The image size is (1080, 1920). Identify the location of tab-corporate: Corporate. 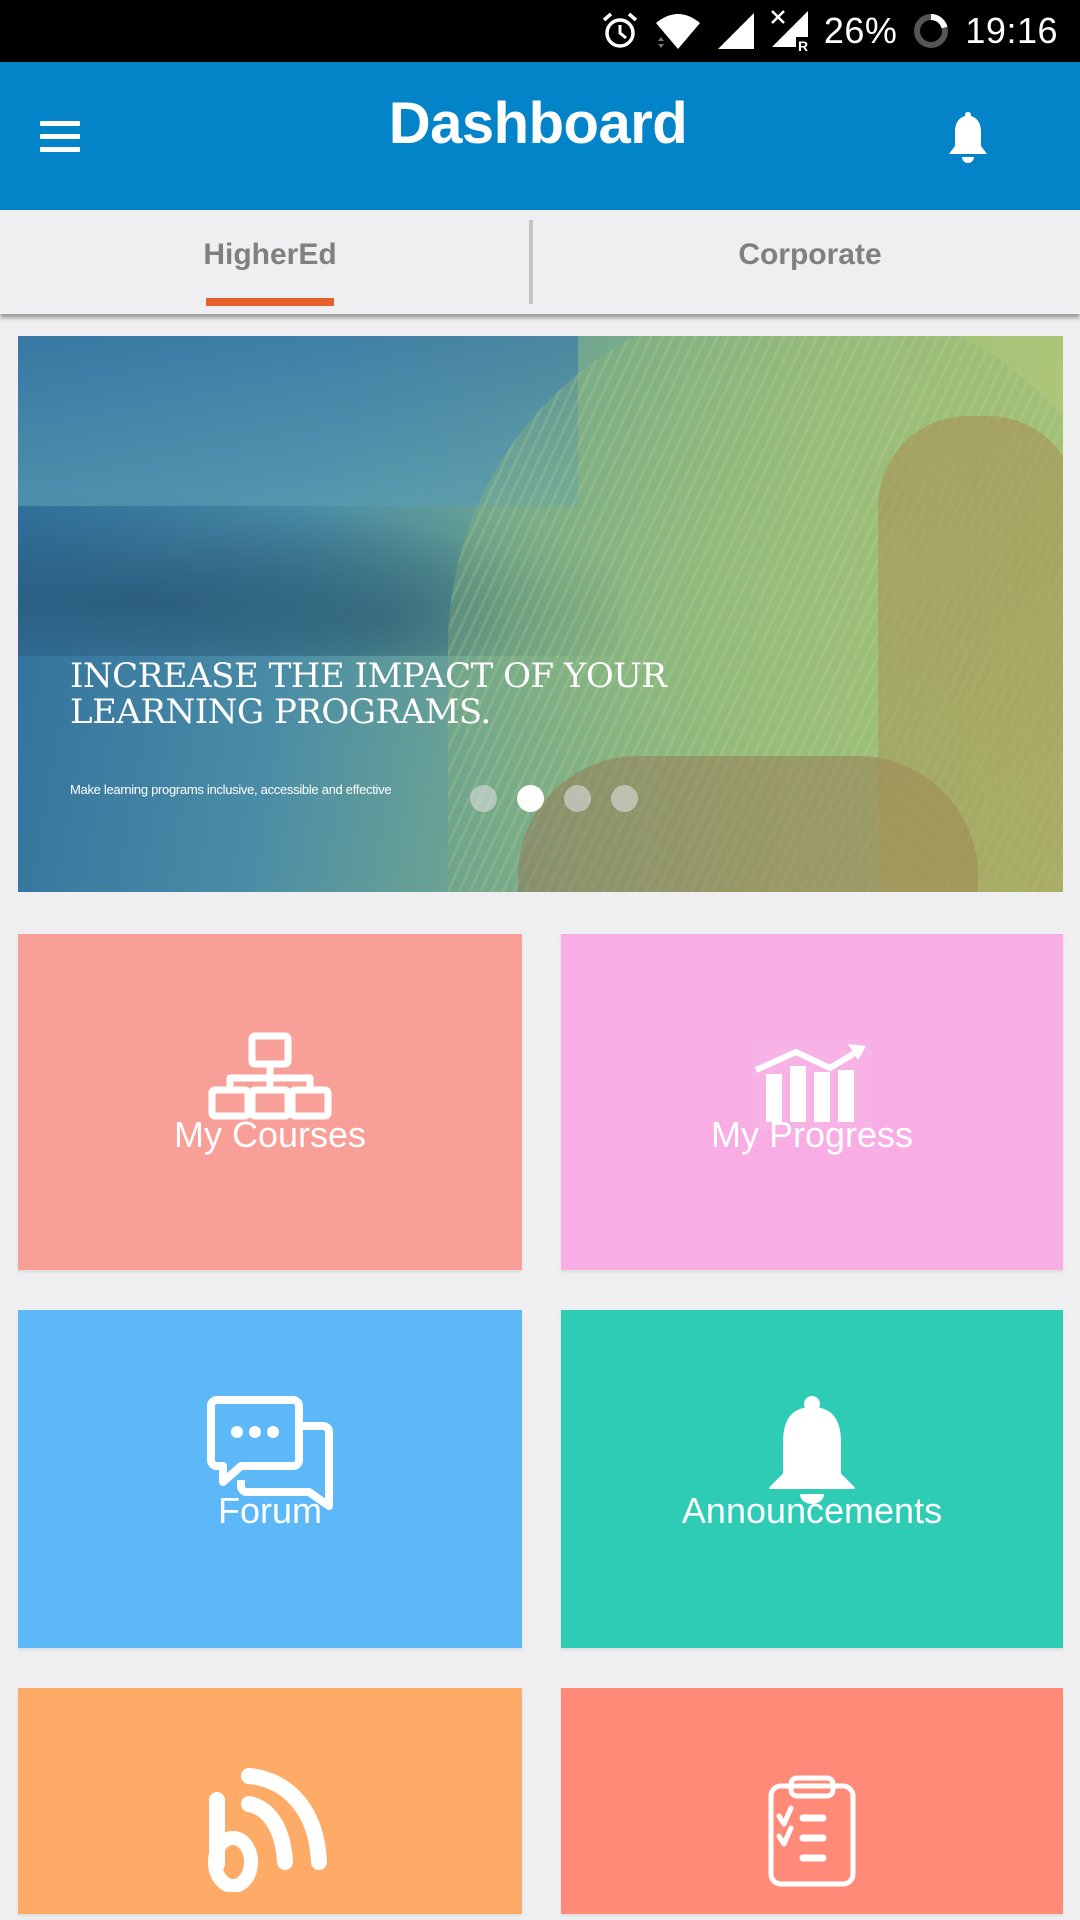
(810, 262).